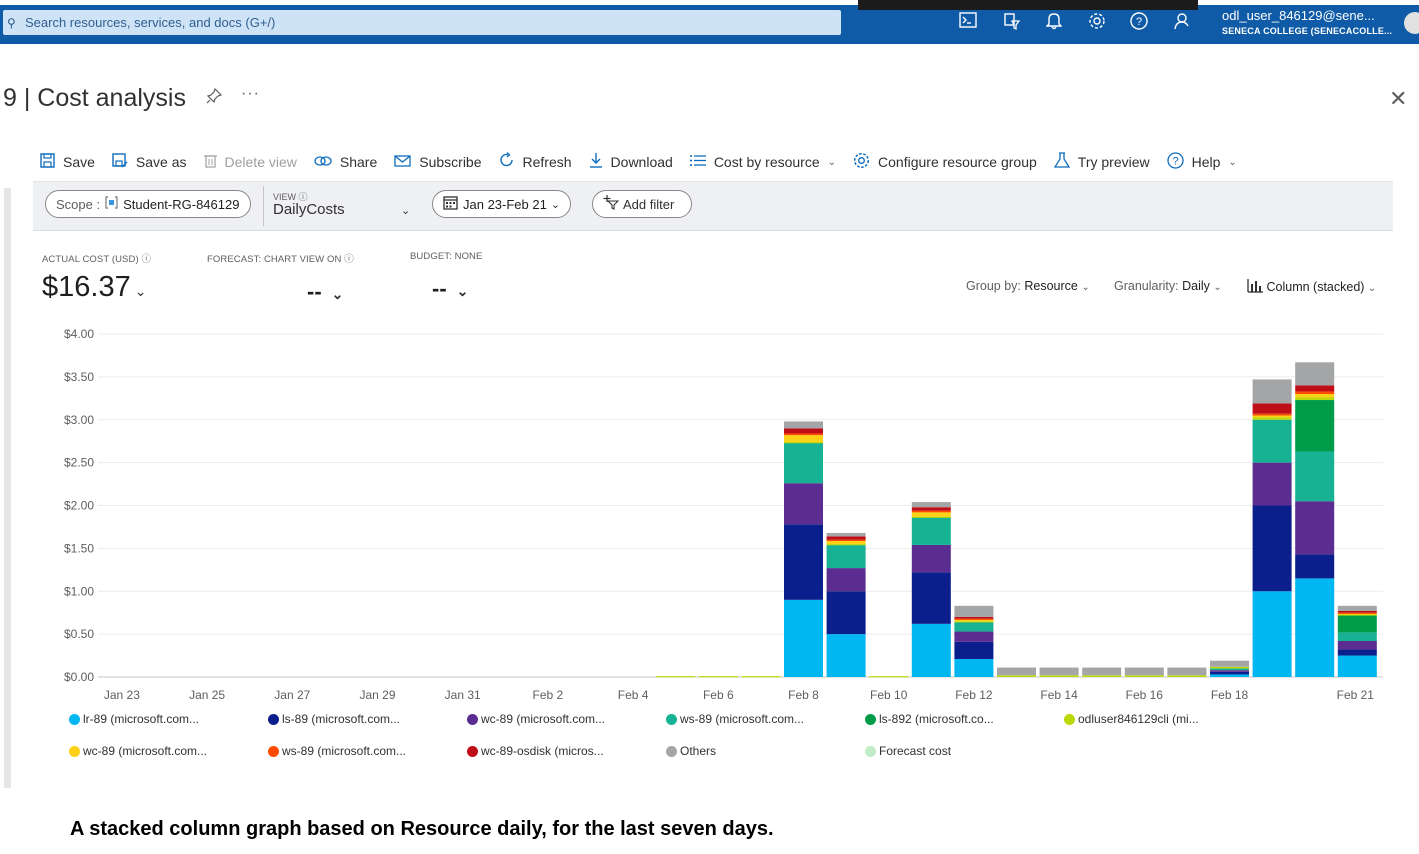  What do you see at coordinates (349, 259) in the screenshot?
I see `info-icon: ⓘ` at bounding box center [349, 259].